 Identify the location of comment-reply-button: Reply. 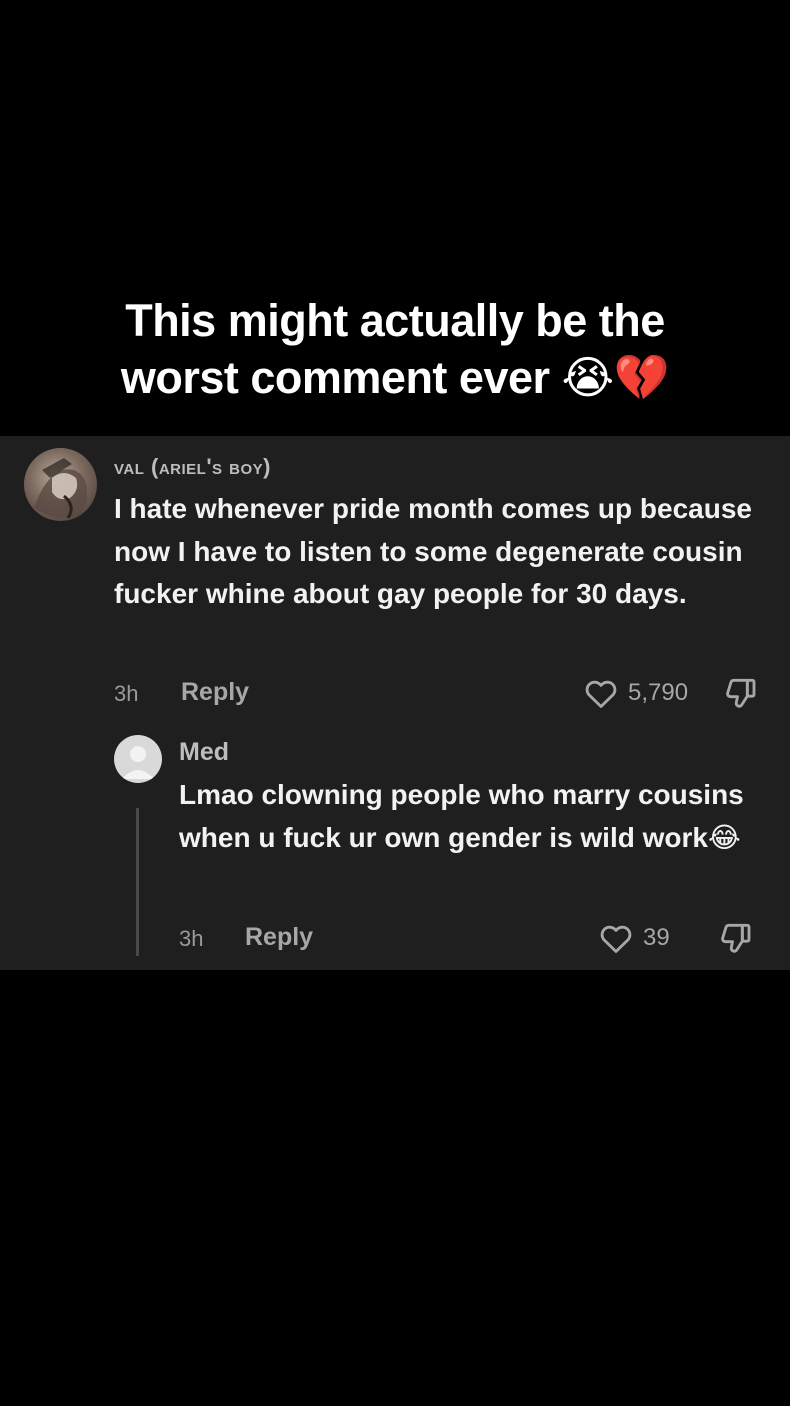
(215, 692).